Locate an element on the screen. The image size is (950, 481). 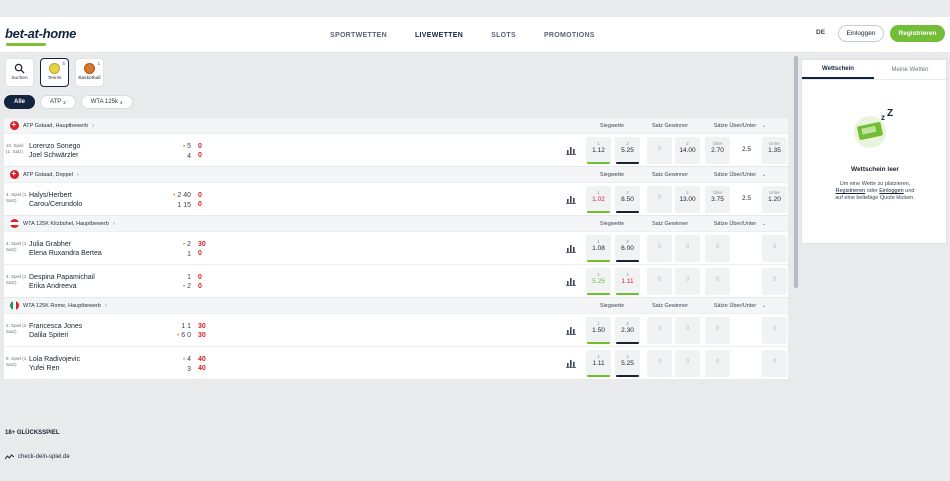
nav-slots: SLOTS is located at coordinates (503, 35).